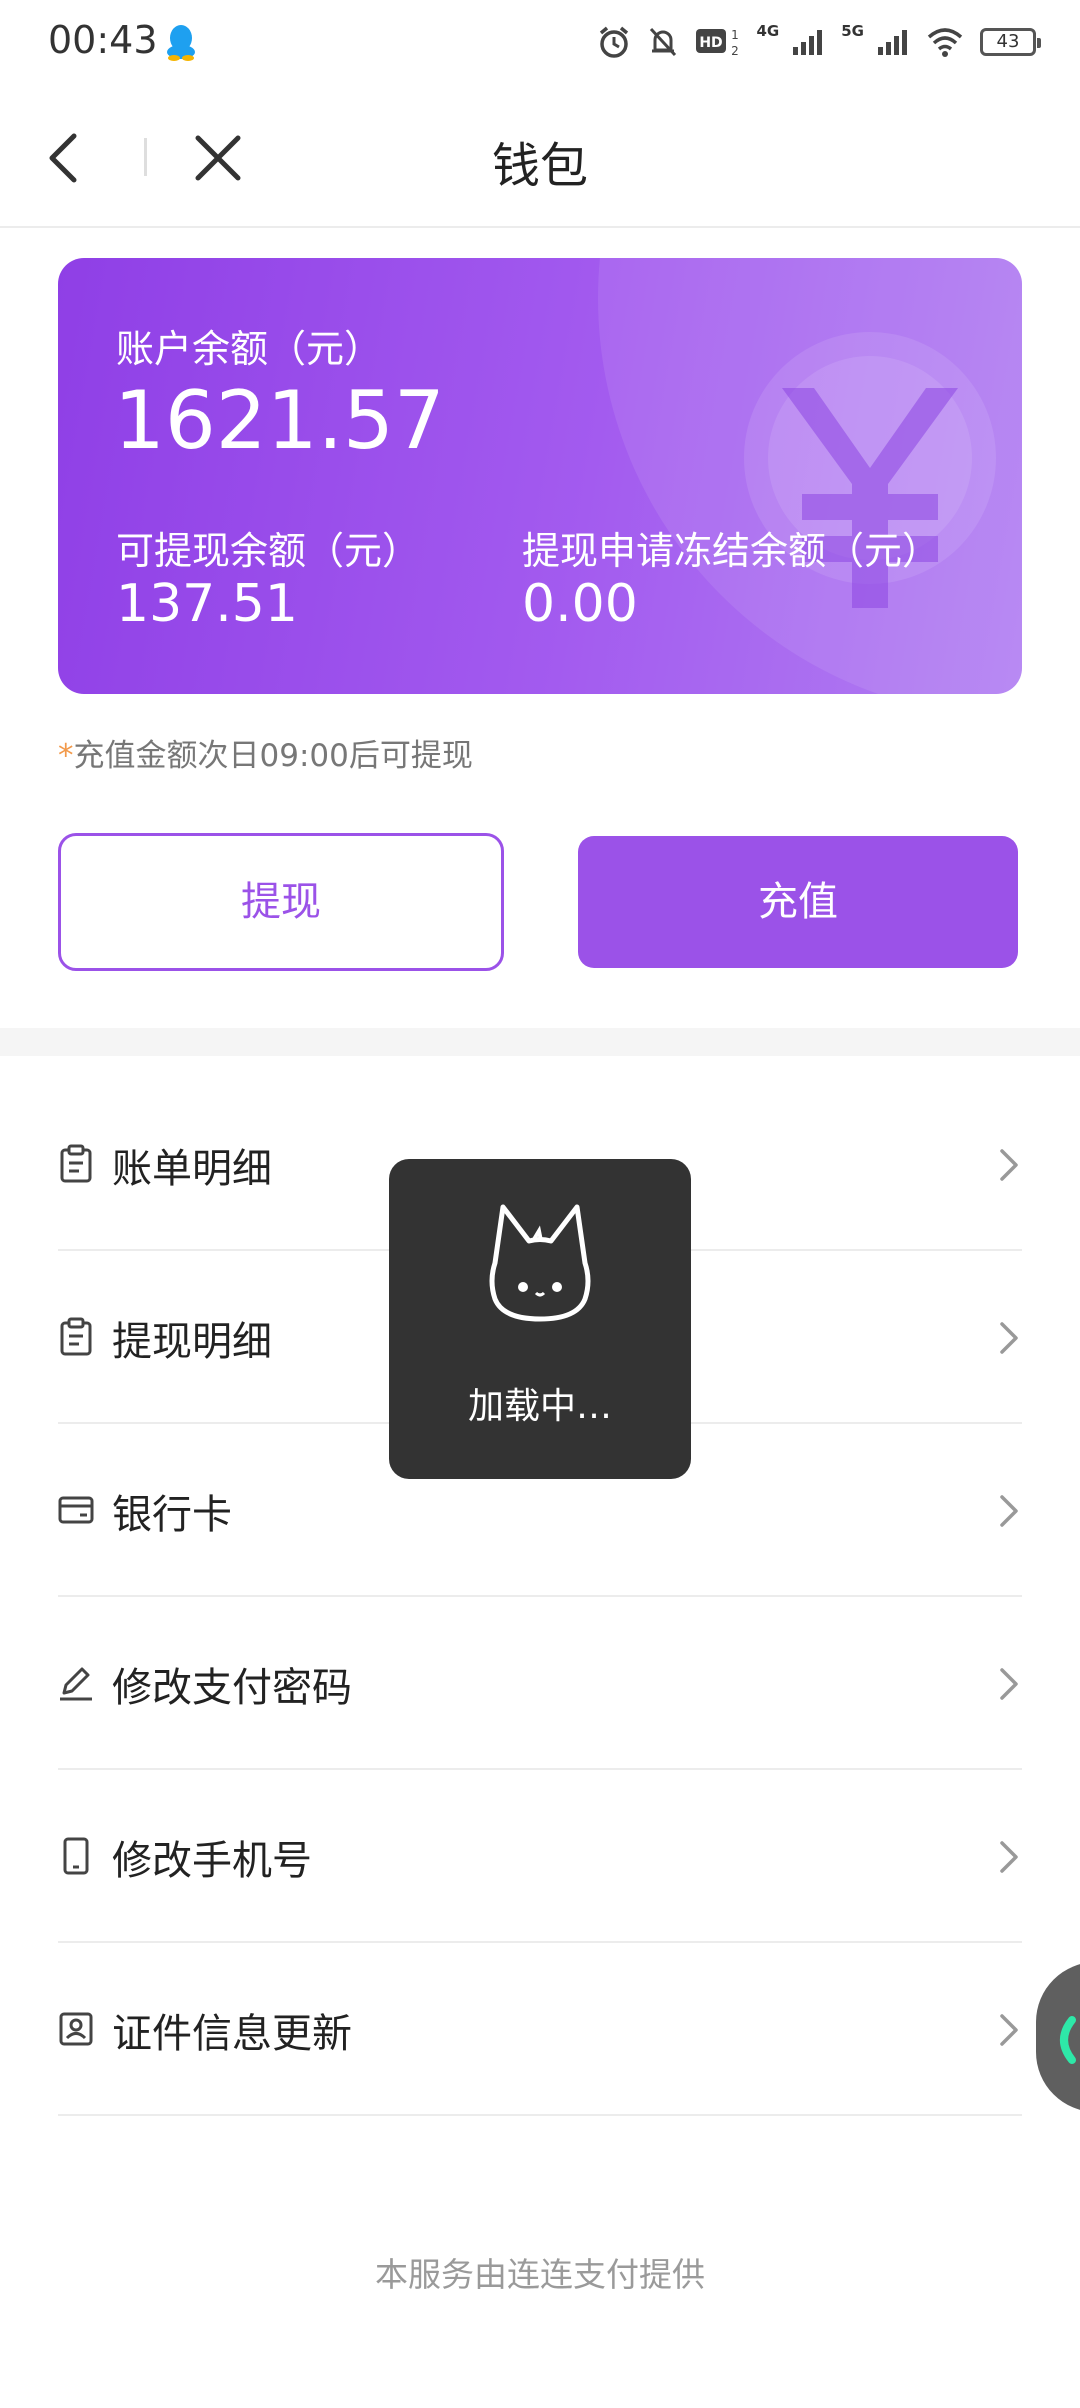  I want to click on menu-item-change-phone: 修改手机号, so click(540, 1856).